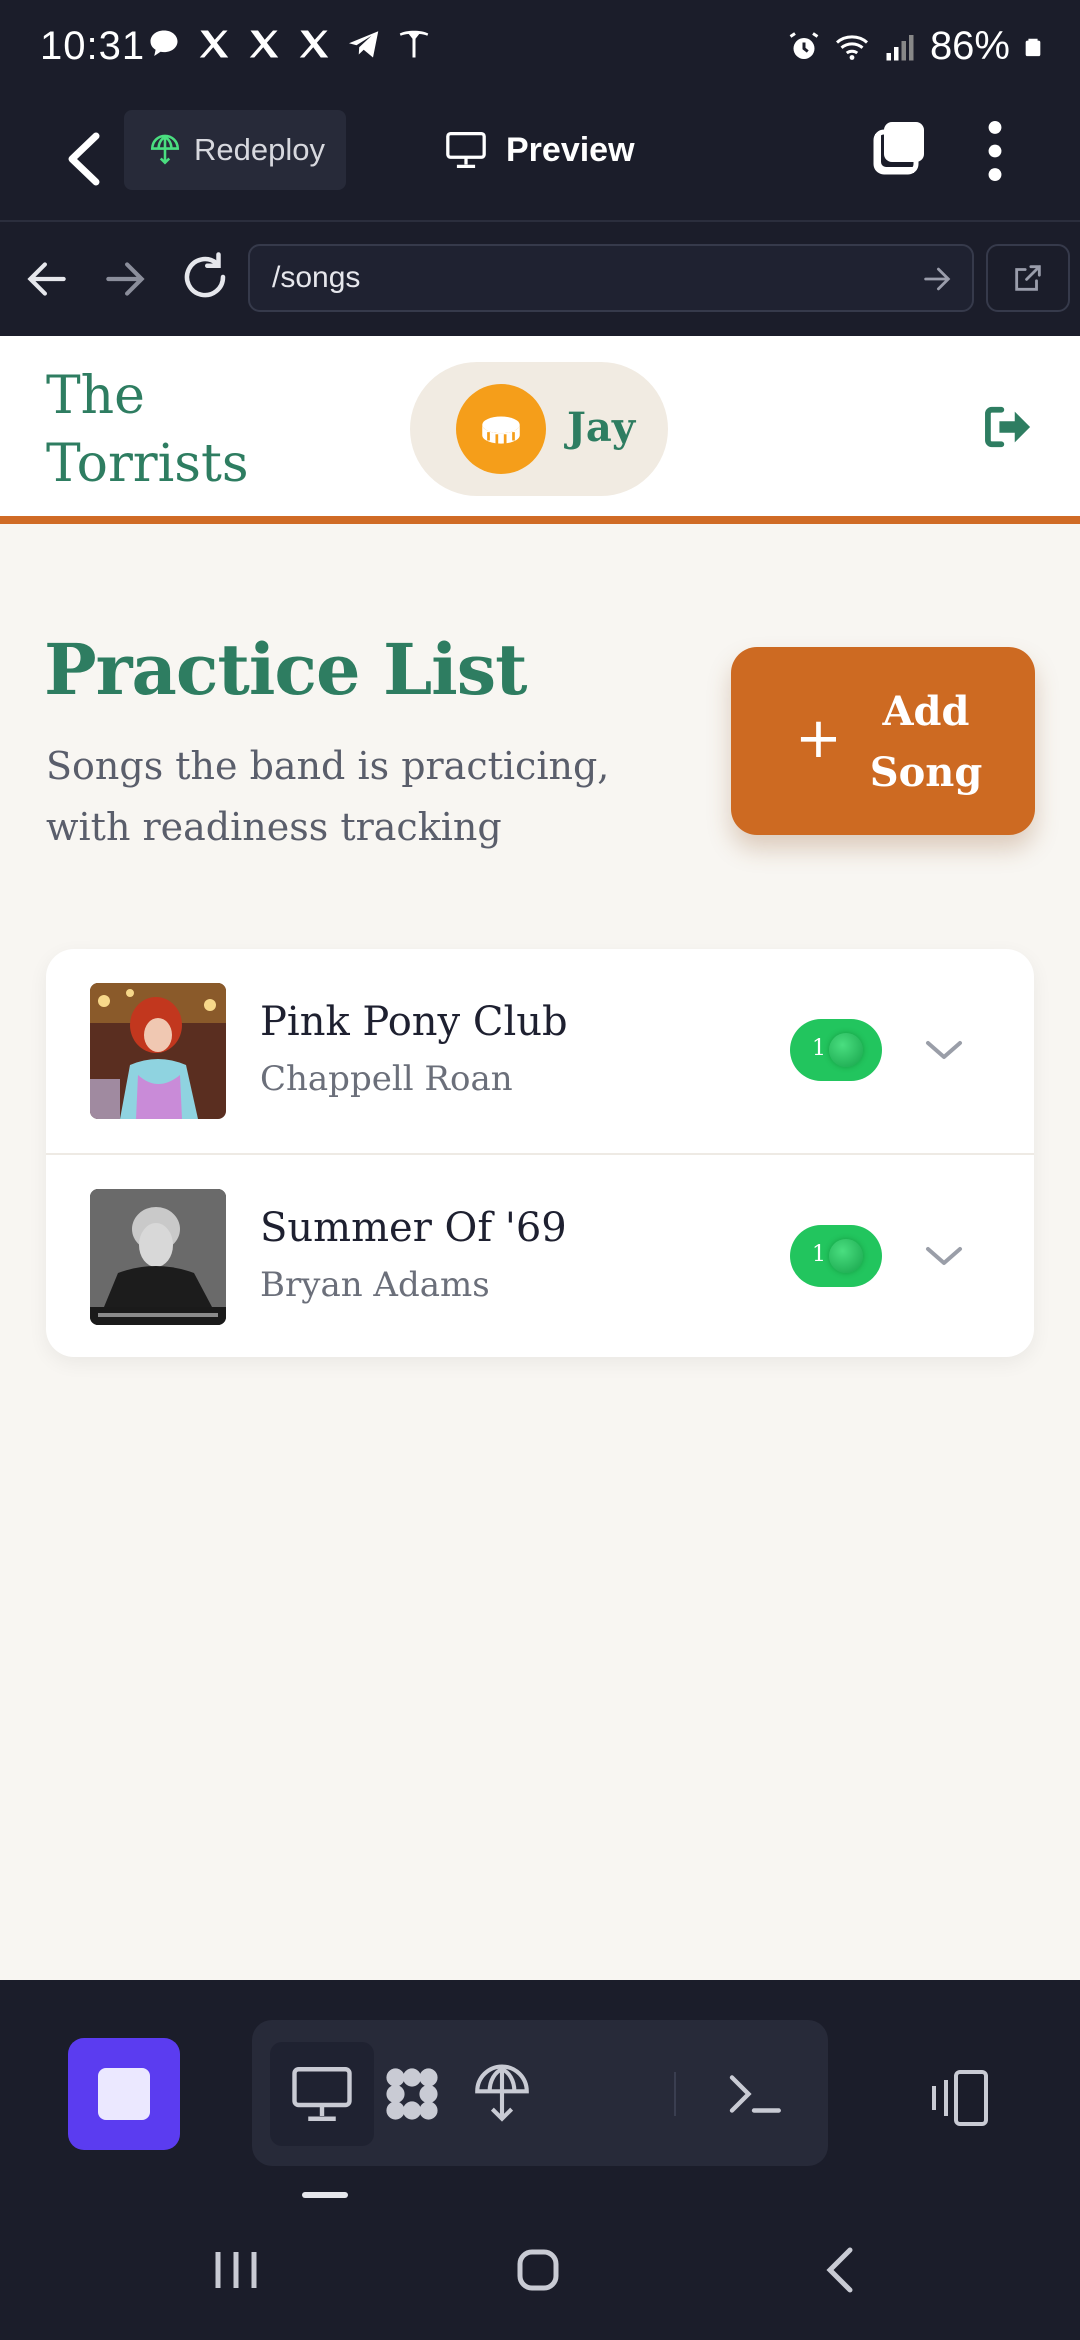 The height and width of the screenshot is (2340, 1080). What do you see at coordinates (413, 1228) in the screenshot?
I see `song-title: Summer Of '69` at bounding box center [413, 1228].